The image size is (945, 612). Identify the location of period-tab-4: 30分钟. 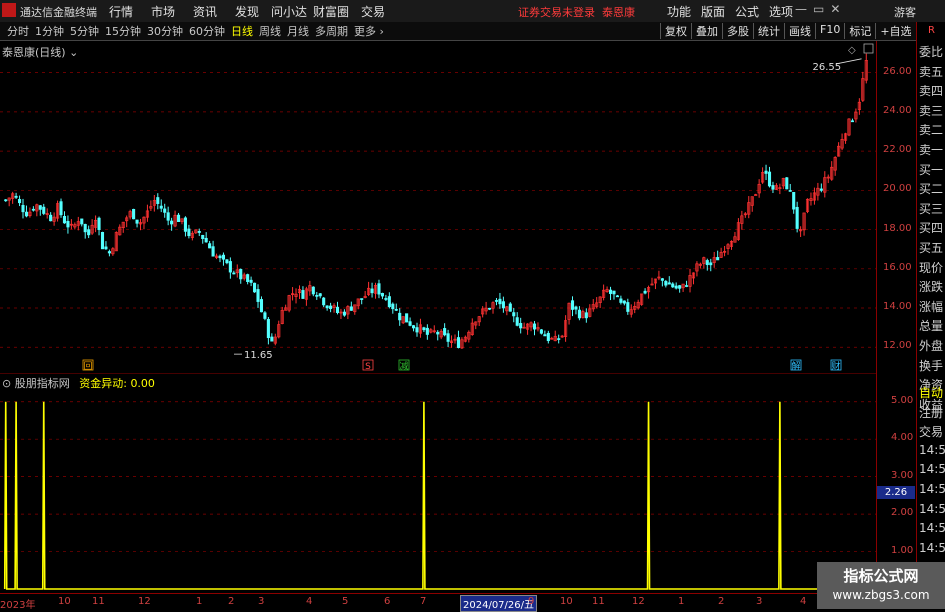
(165, 31).